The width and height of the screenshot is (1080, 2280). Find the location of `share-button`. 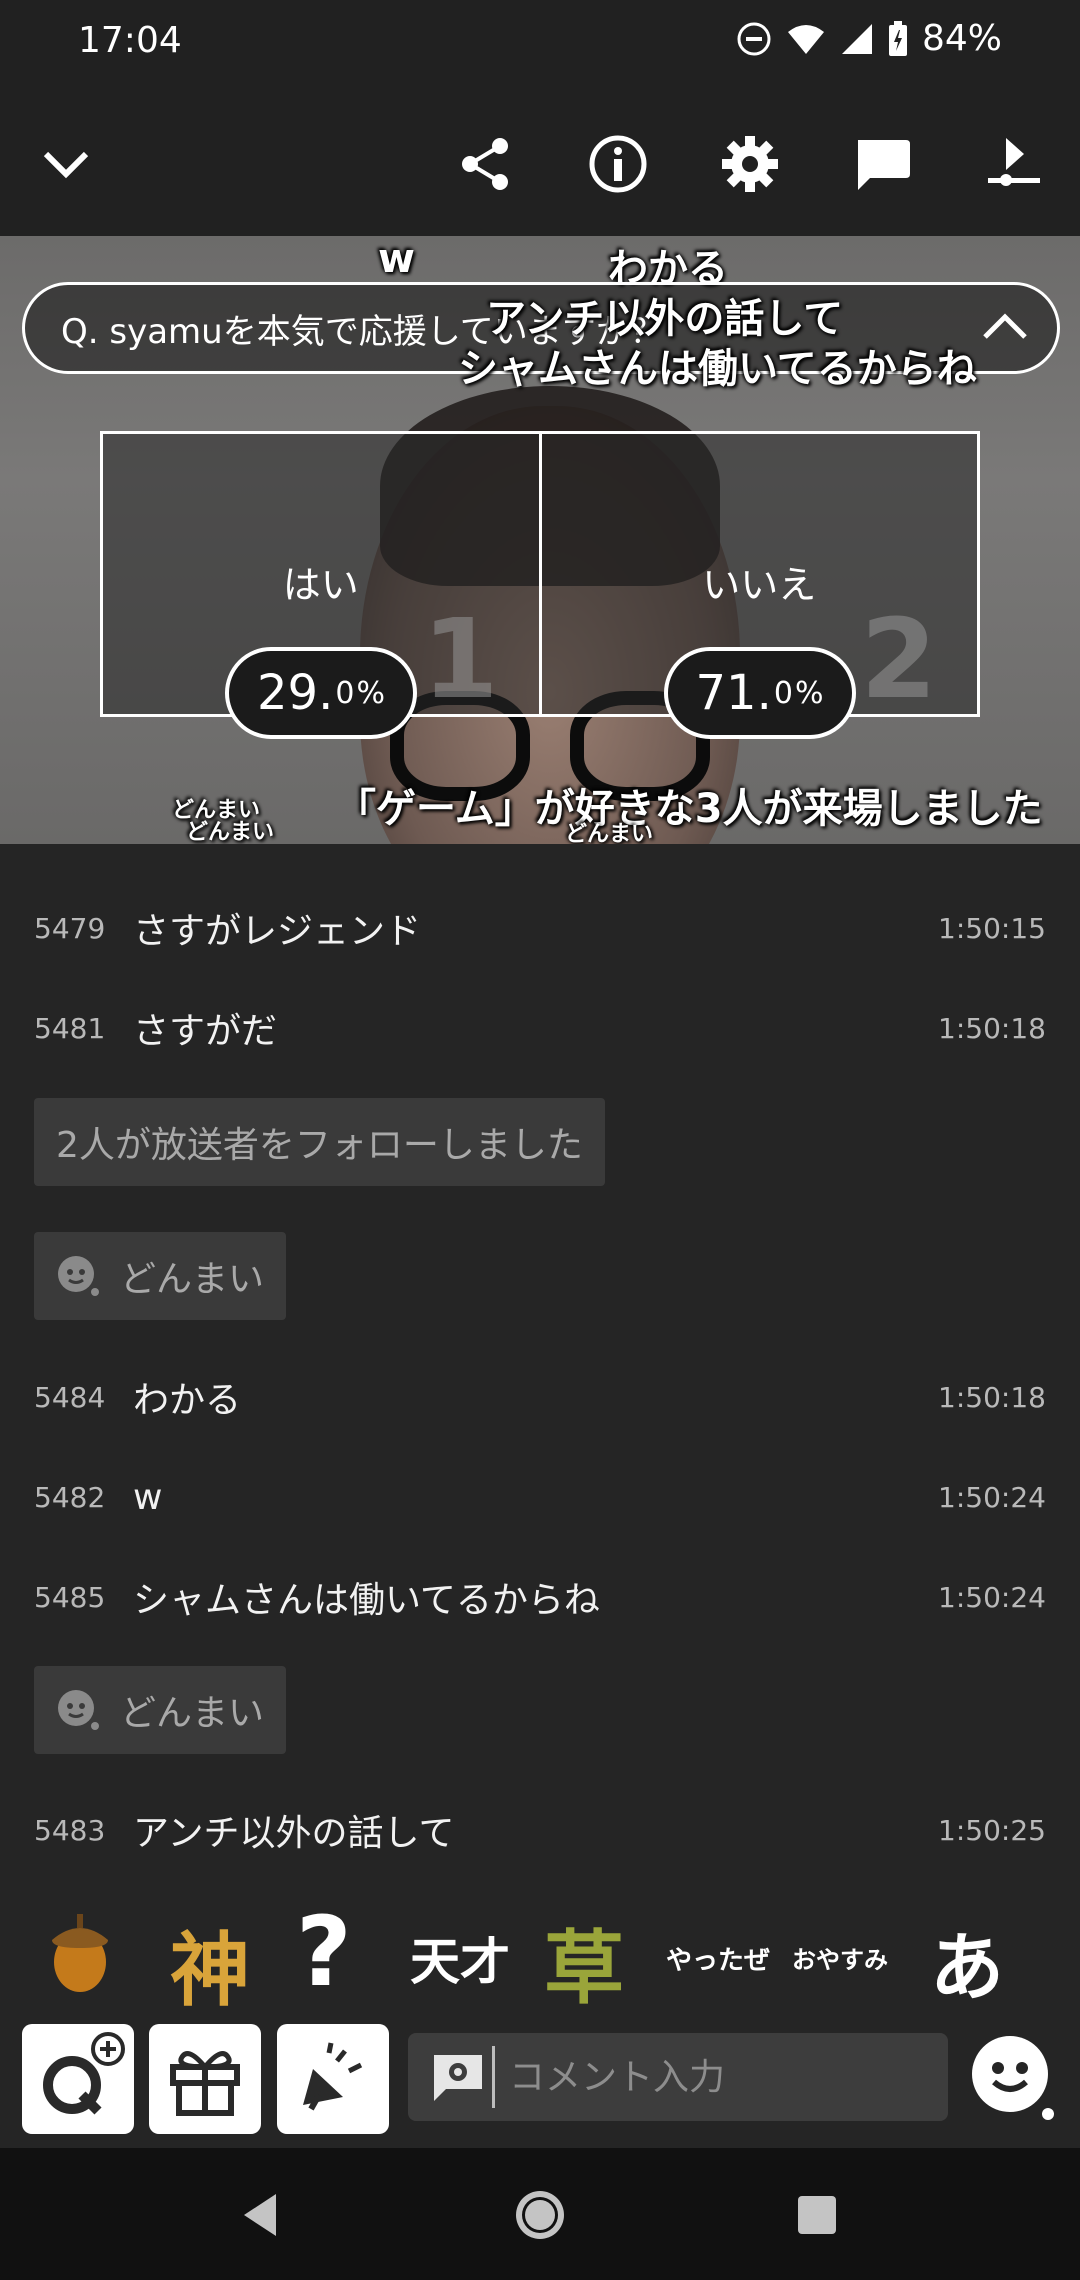

share-button is located at coordinates (486, 164).